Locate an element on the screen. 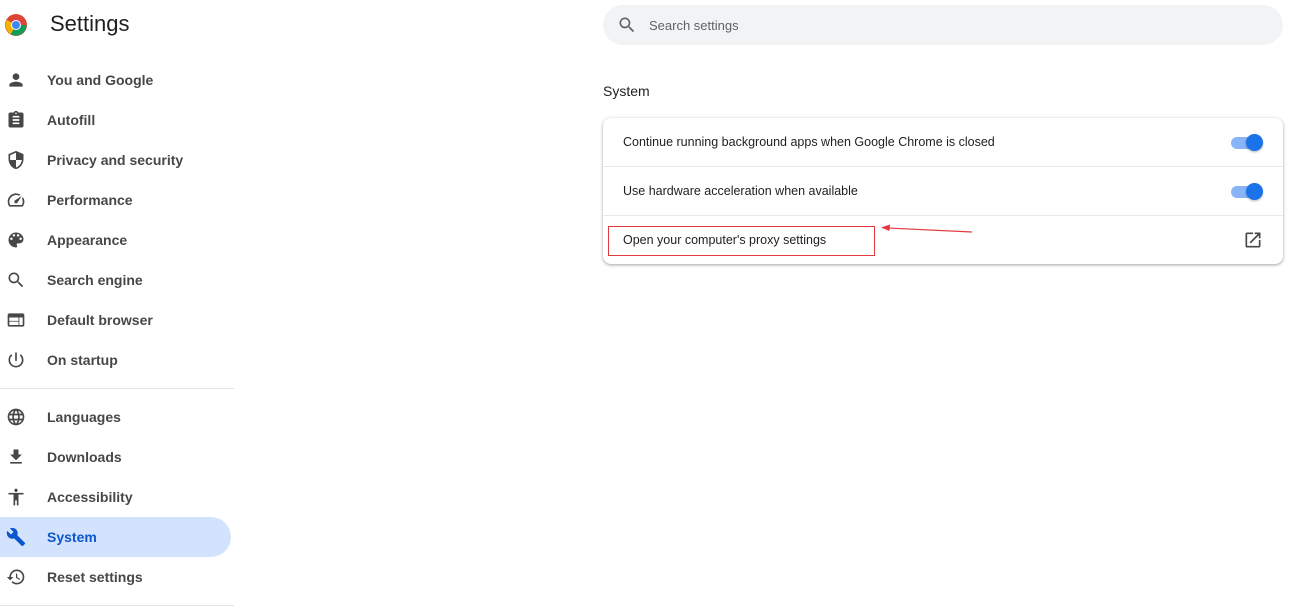 This screenshot has height=607, width=1313. sidebar-item-label: System is located at coordinates (72, 537).